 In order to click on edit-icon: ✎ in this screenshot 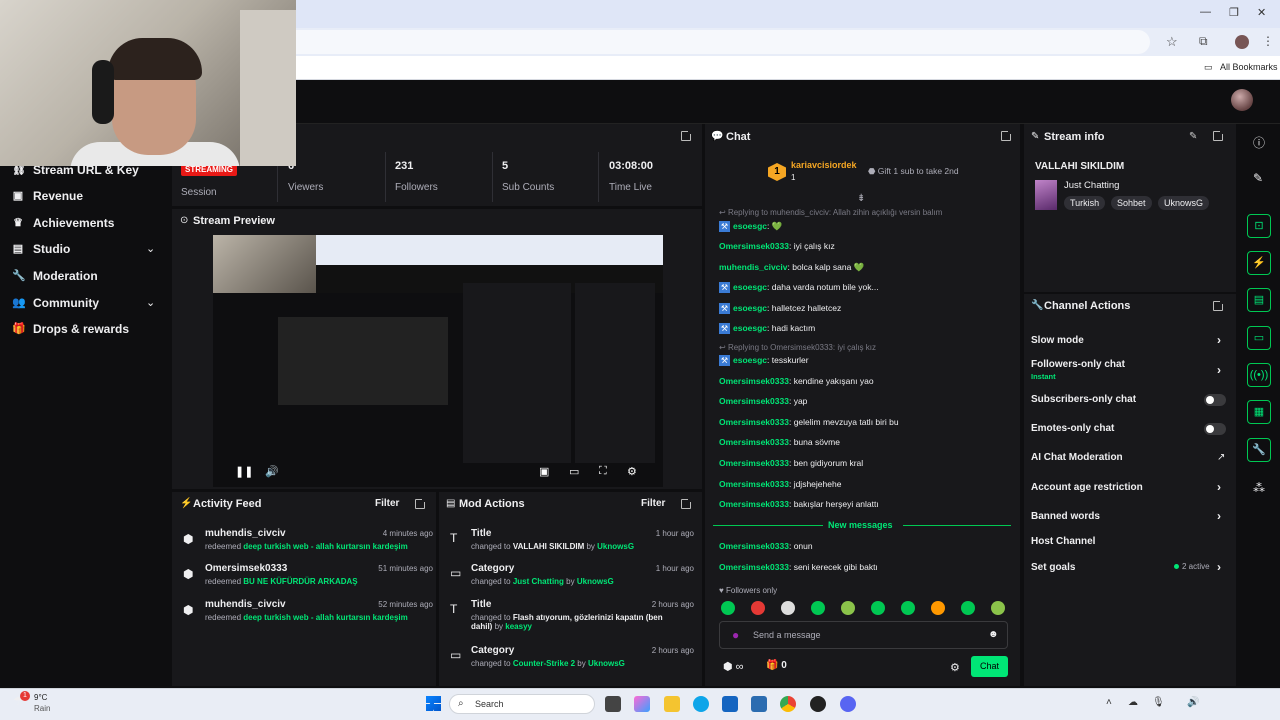, I will do `click(1193, 136)`.